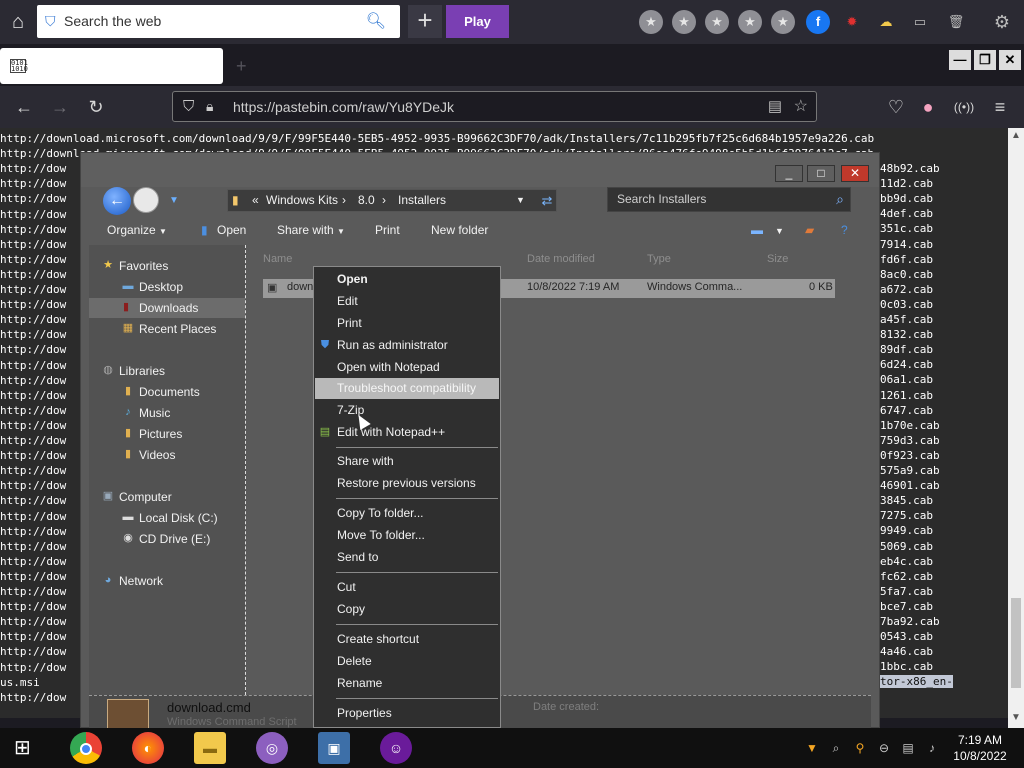 The height and width of the screenshot is (768, 1024). I want to click on text-line-tail: a45f.cab, so click(920, 319).